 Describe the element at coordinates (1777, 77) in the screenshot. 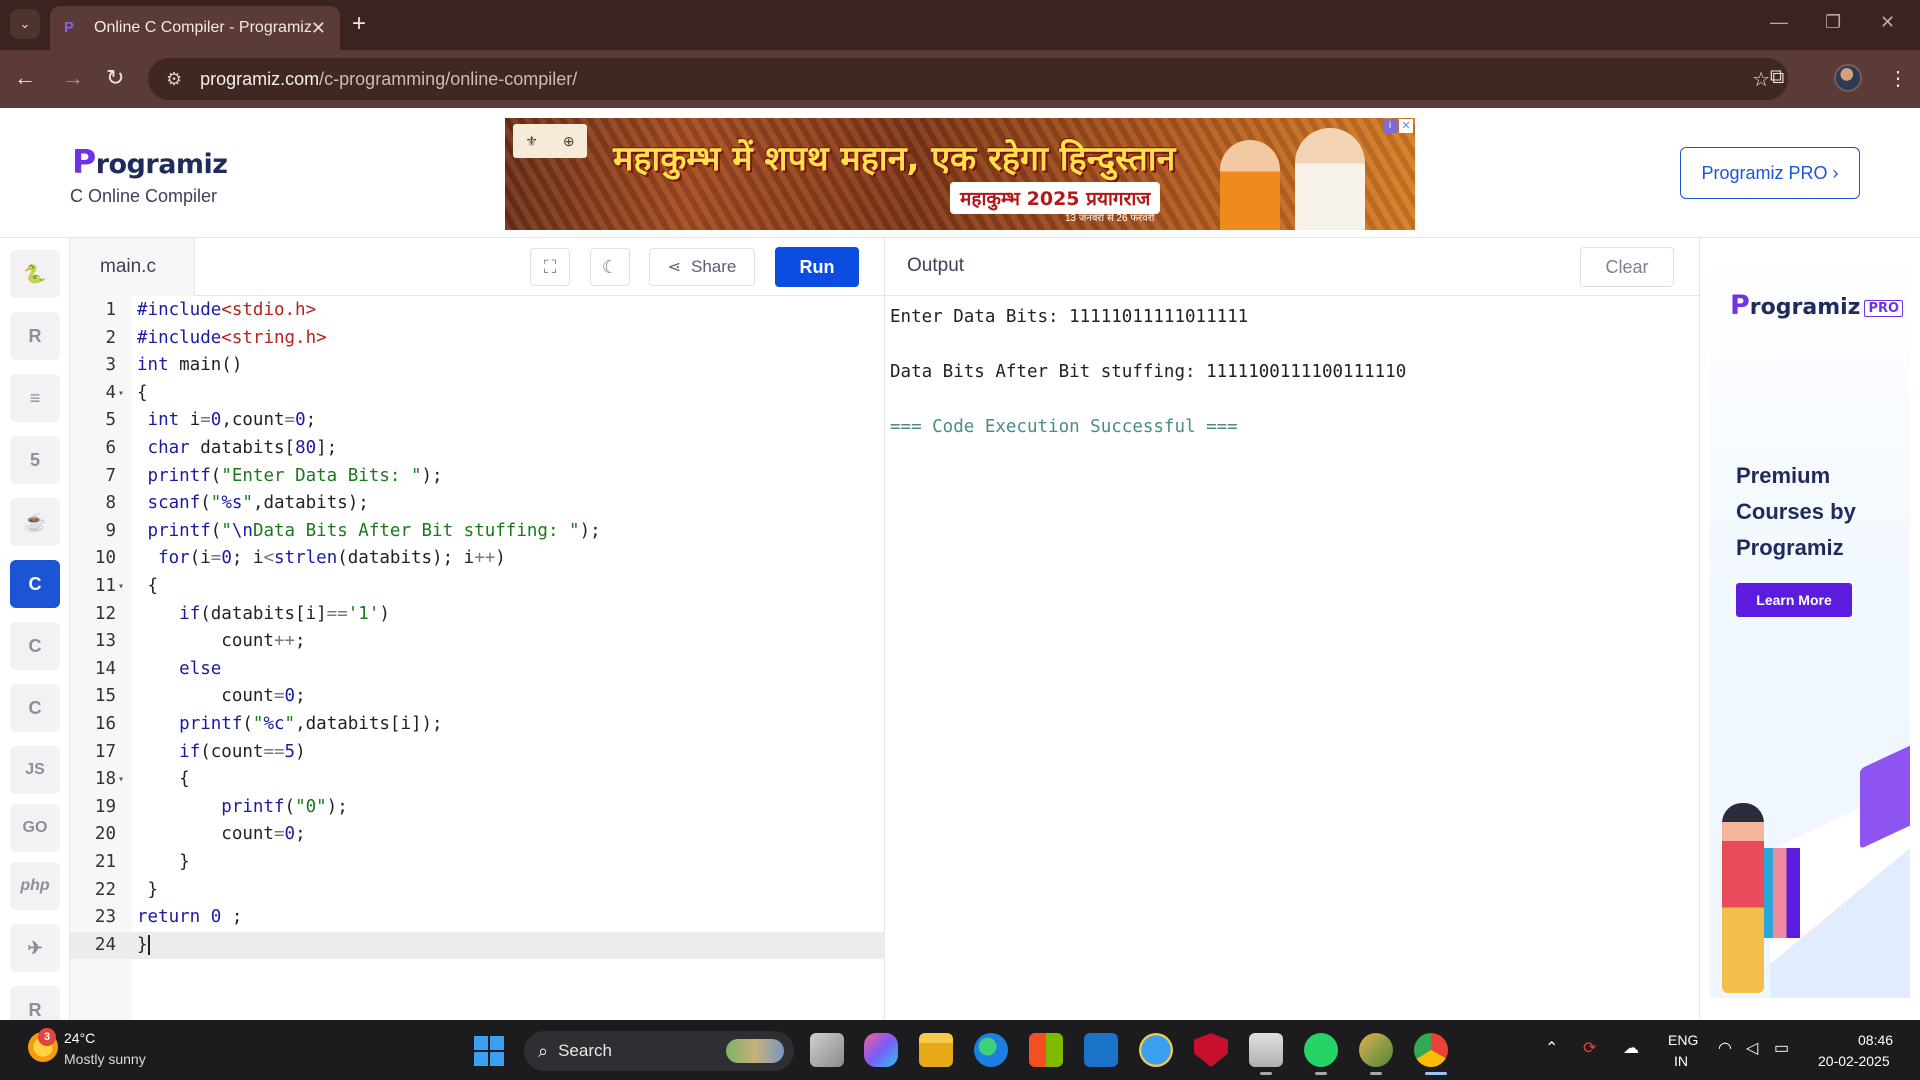

I see `extensions-icon: ⧉` at that location.